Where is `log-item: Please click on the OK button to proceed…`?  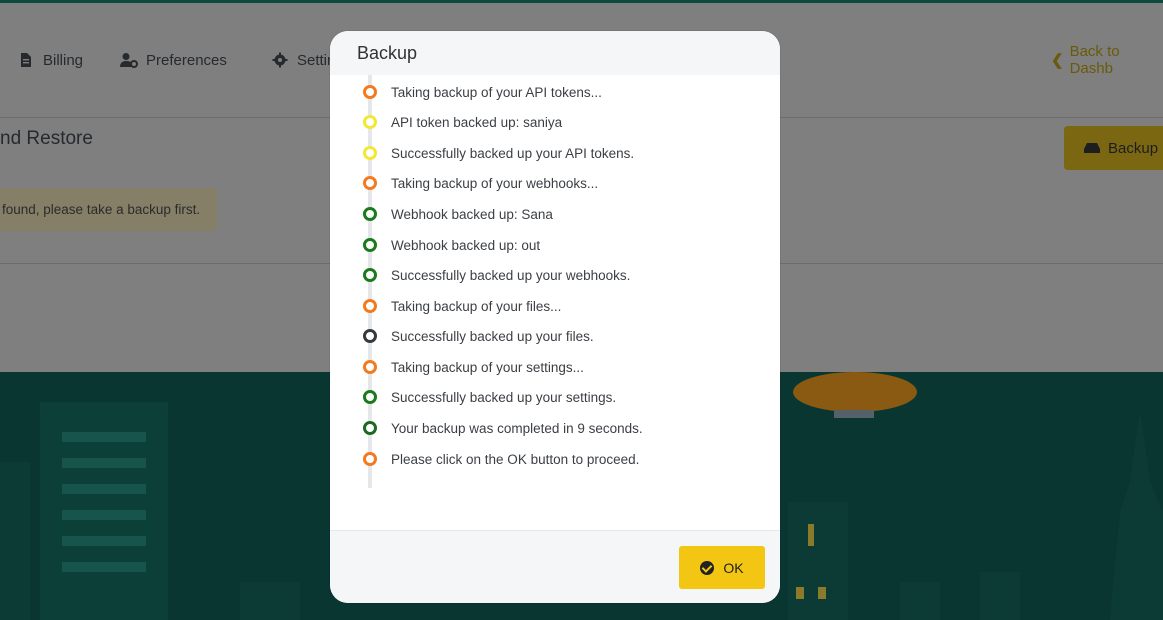
log-item: Please click on the OK button to proceed… is located at coordinates (555, 459).